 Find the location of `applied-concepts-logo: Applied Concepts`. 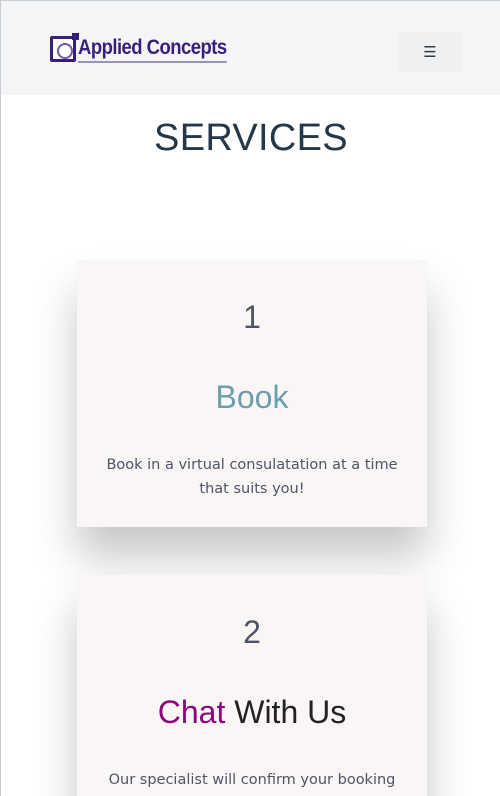

applied-concepts-logo: Applied Concepts is located at coordinates (138, 49).